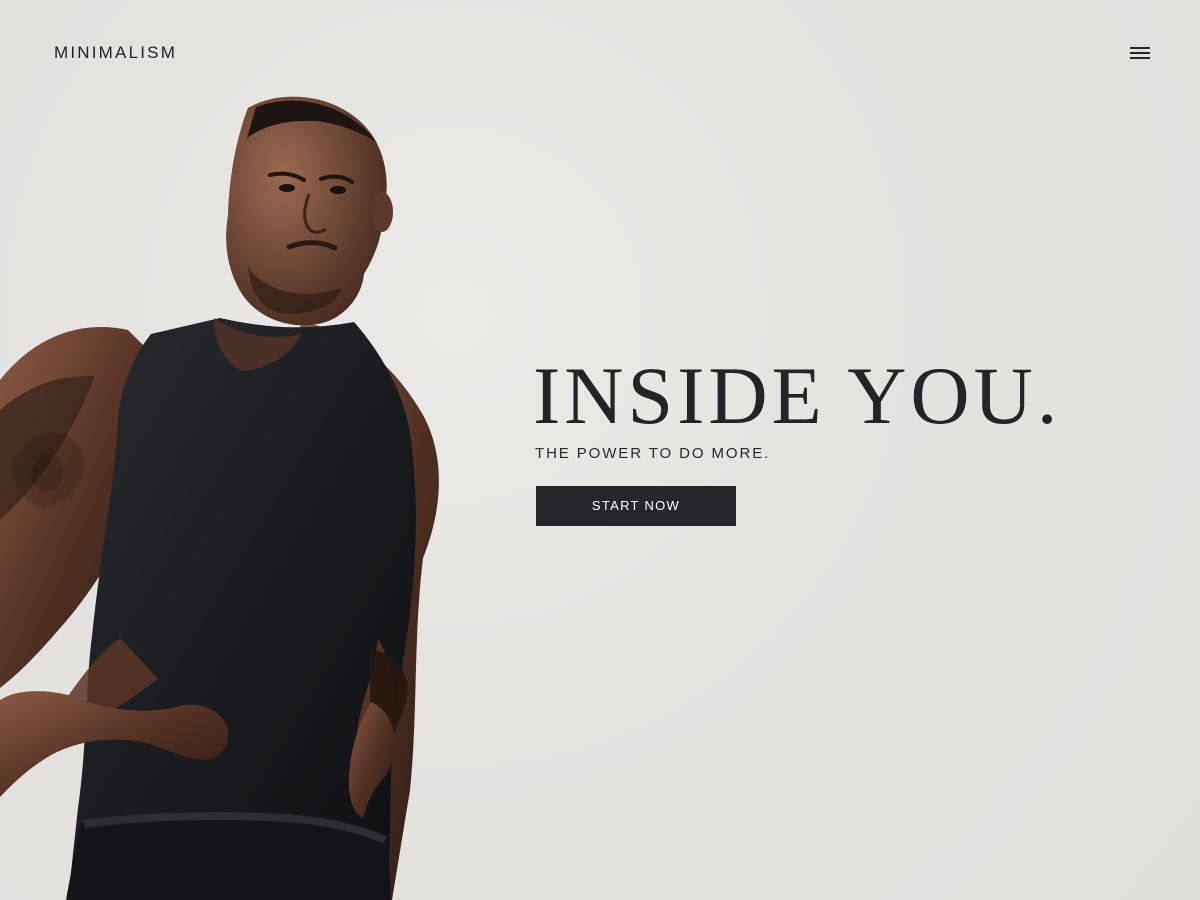 The image size is (1200, 900). I want to click on menu-bar-middle, so click(1140, 53).